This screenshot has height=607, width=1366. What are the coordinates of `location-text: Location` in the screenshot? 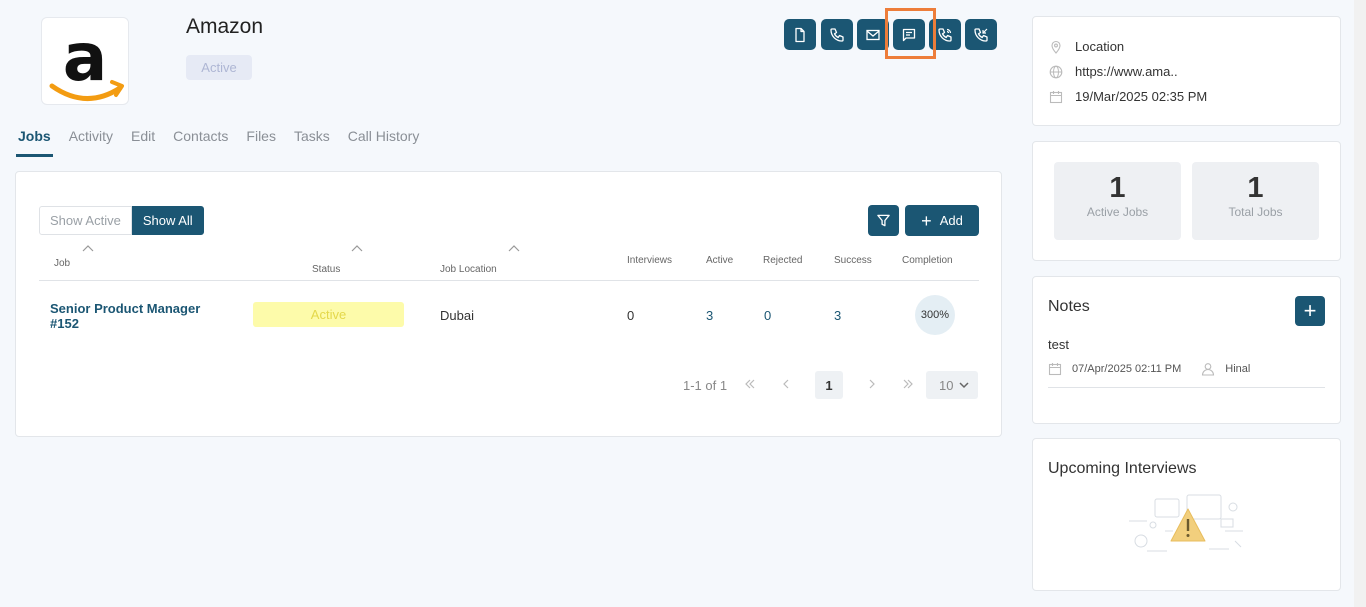 It's located at (1100, 46).